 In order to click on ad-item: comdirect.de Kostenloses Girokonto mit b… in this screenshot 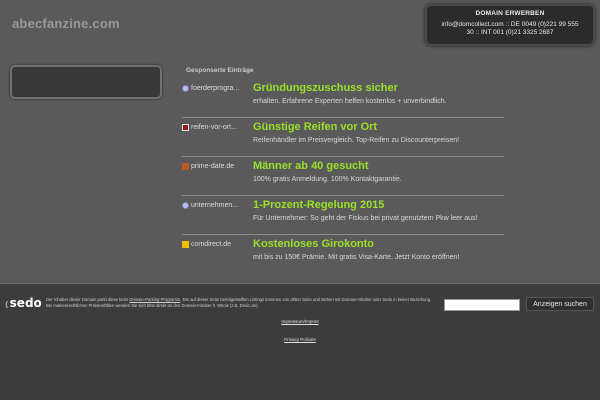, I will do `click(343, 254)`.